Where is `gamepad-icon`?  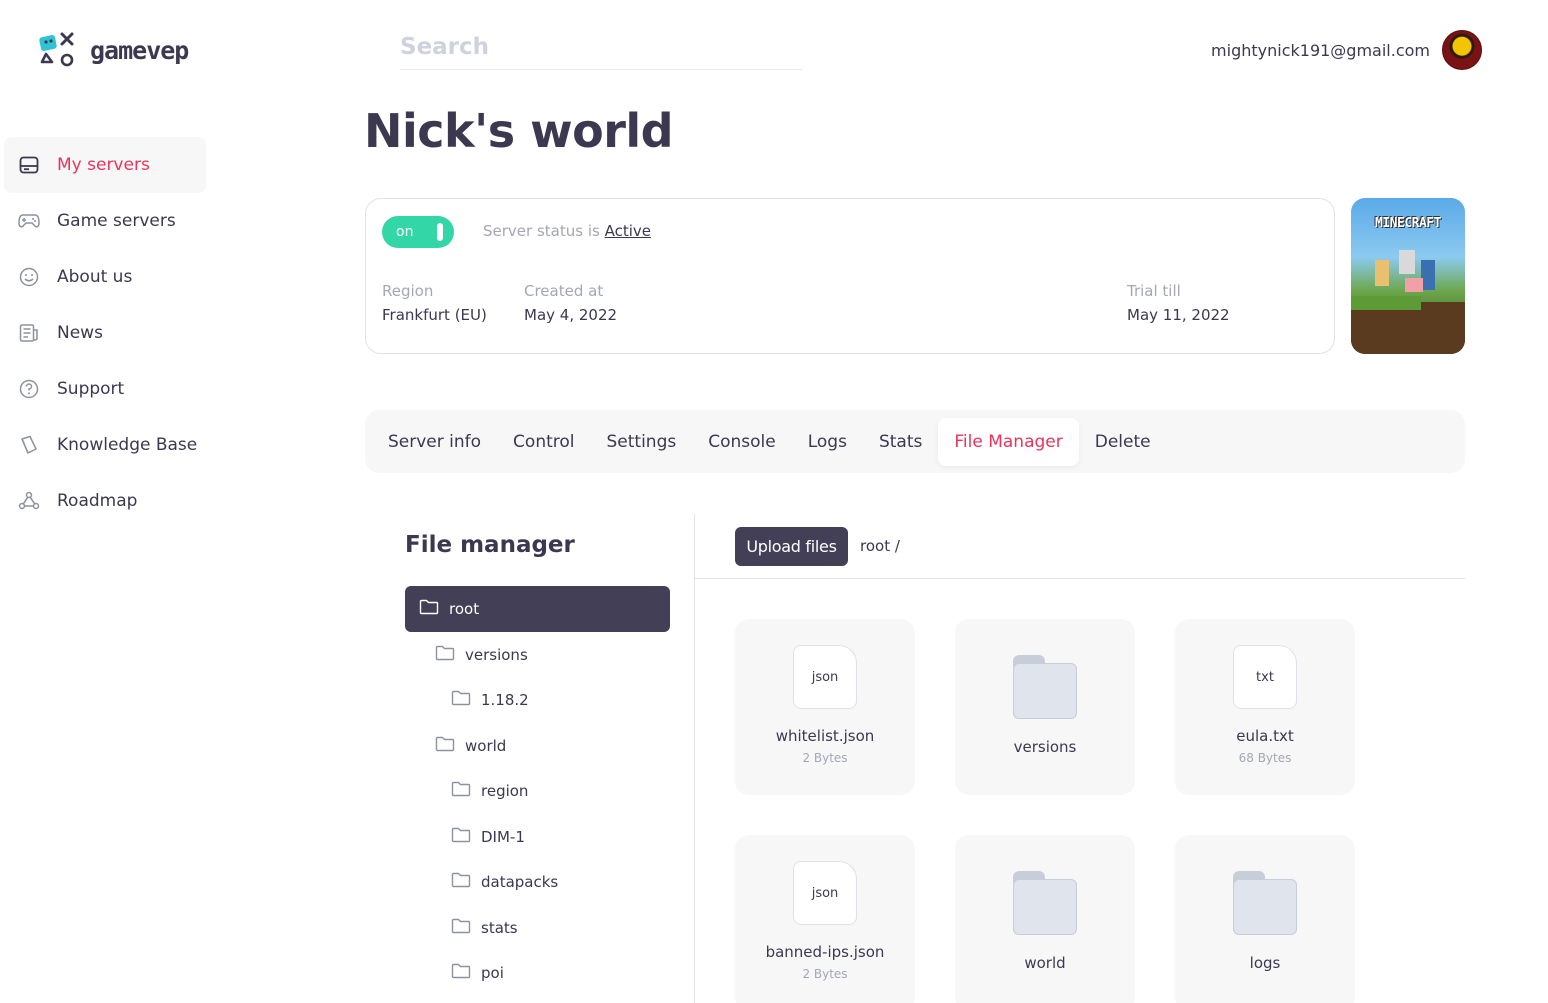 gamepad-icon is located at coordinates (29, 221).